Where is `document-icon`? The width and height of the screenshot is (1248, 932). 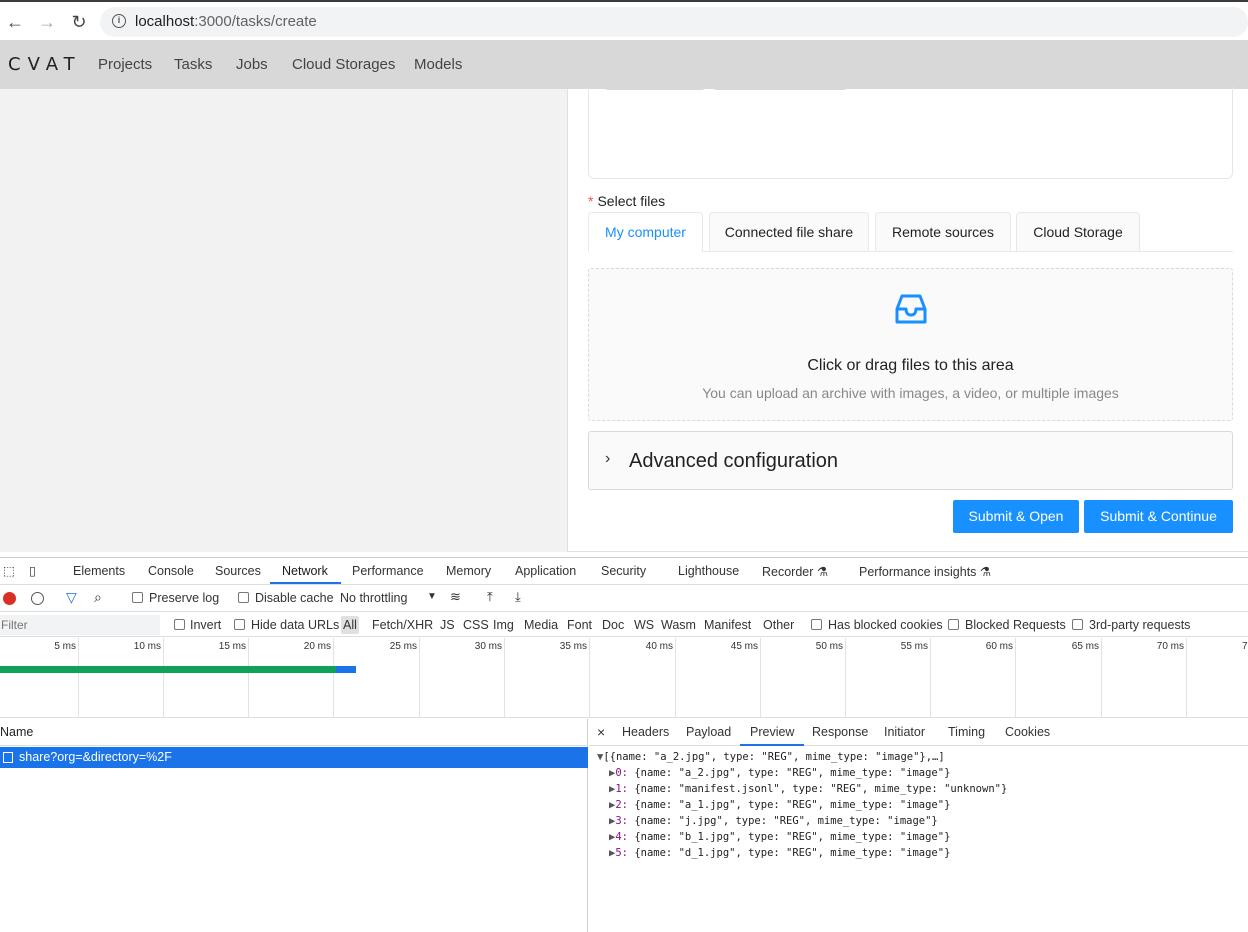
document-icon is located at coordinates (8, 757).